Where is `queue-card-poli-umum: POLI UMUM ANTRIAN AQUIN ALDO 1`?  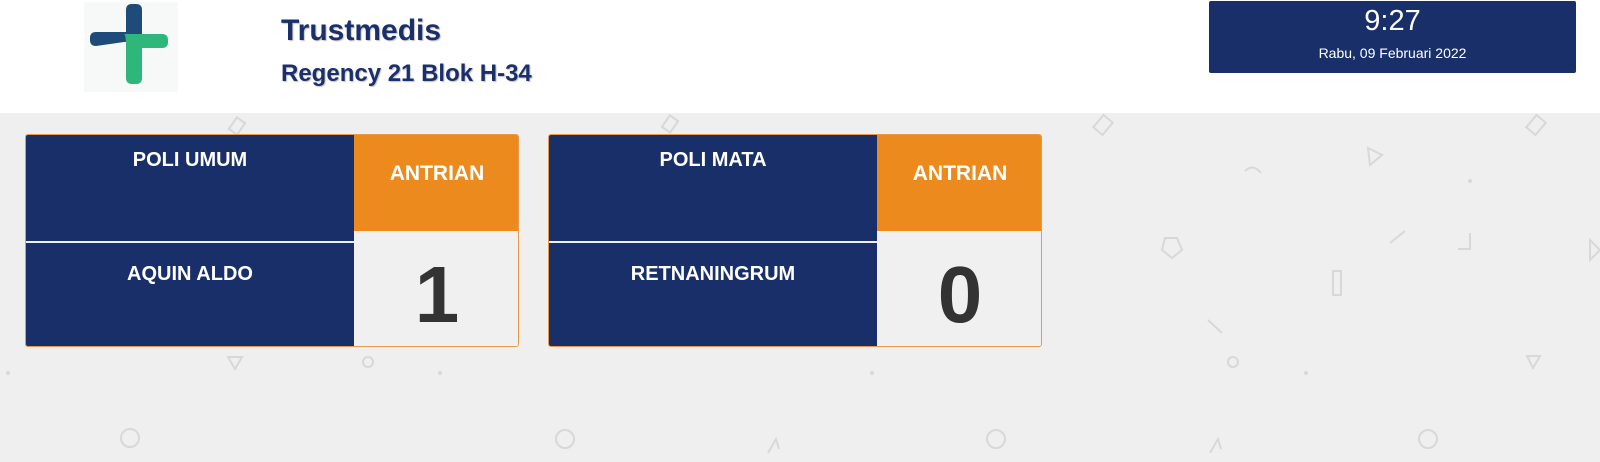 queue-card-poli-umum: POLI UMUM ANTRIAN AQUIN ALDO 1 is located at coordinates (272, 240).